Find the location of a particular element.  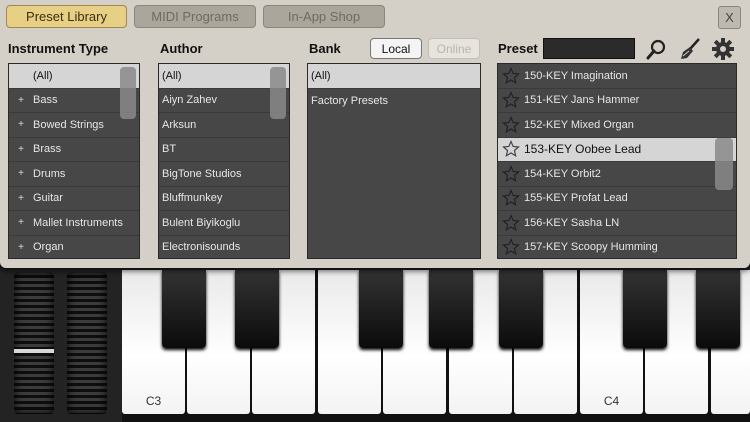

list-item: + Organ is located at coordinates (74, 247).